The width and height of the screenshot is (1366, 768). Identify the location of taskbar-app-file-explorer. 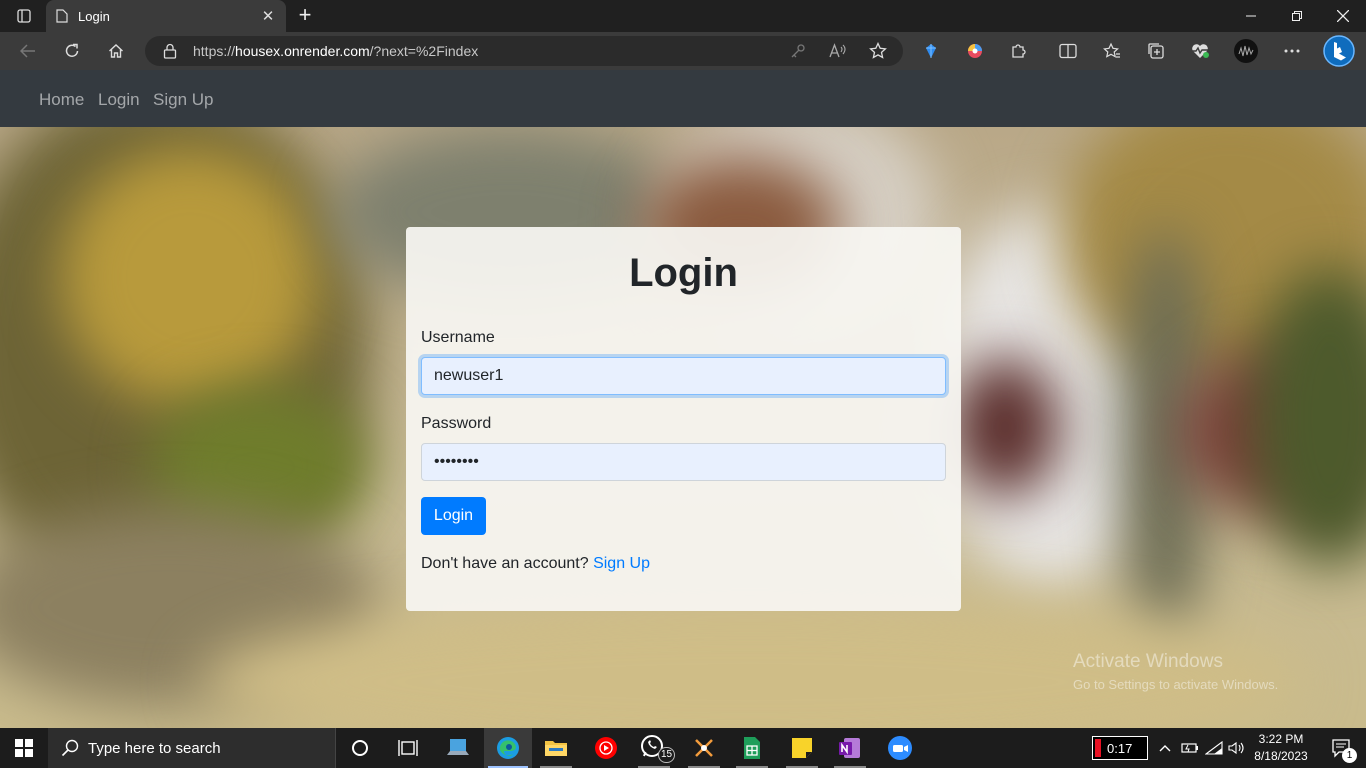
(556, 748).